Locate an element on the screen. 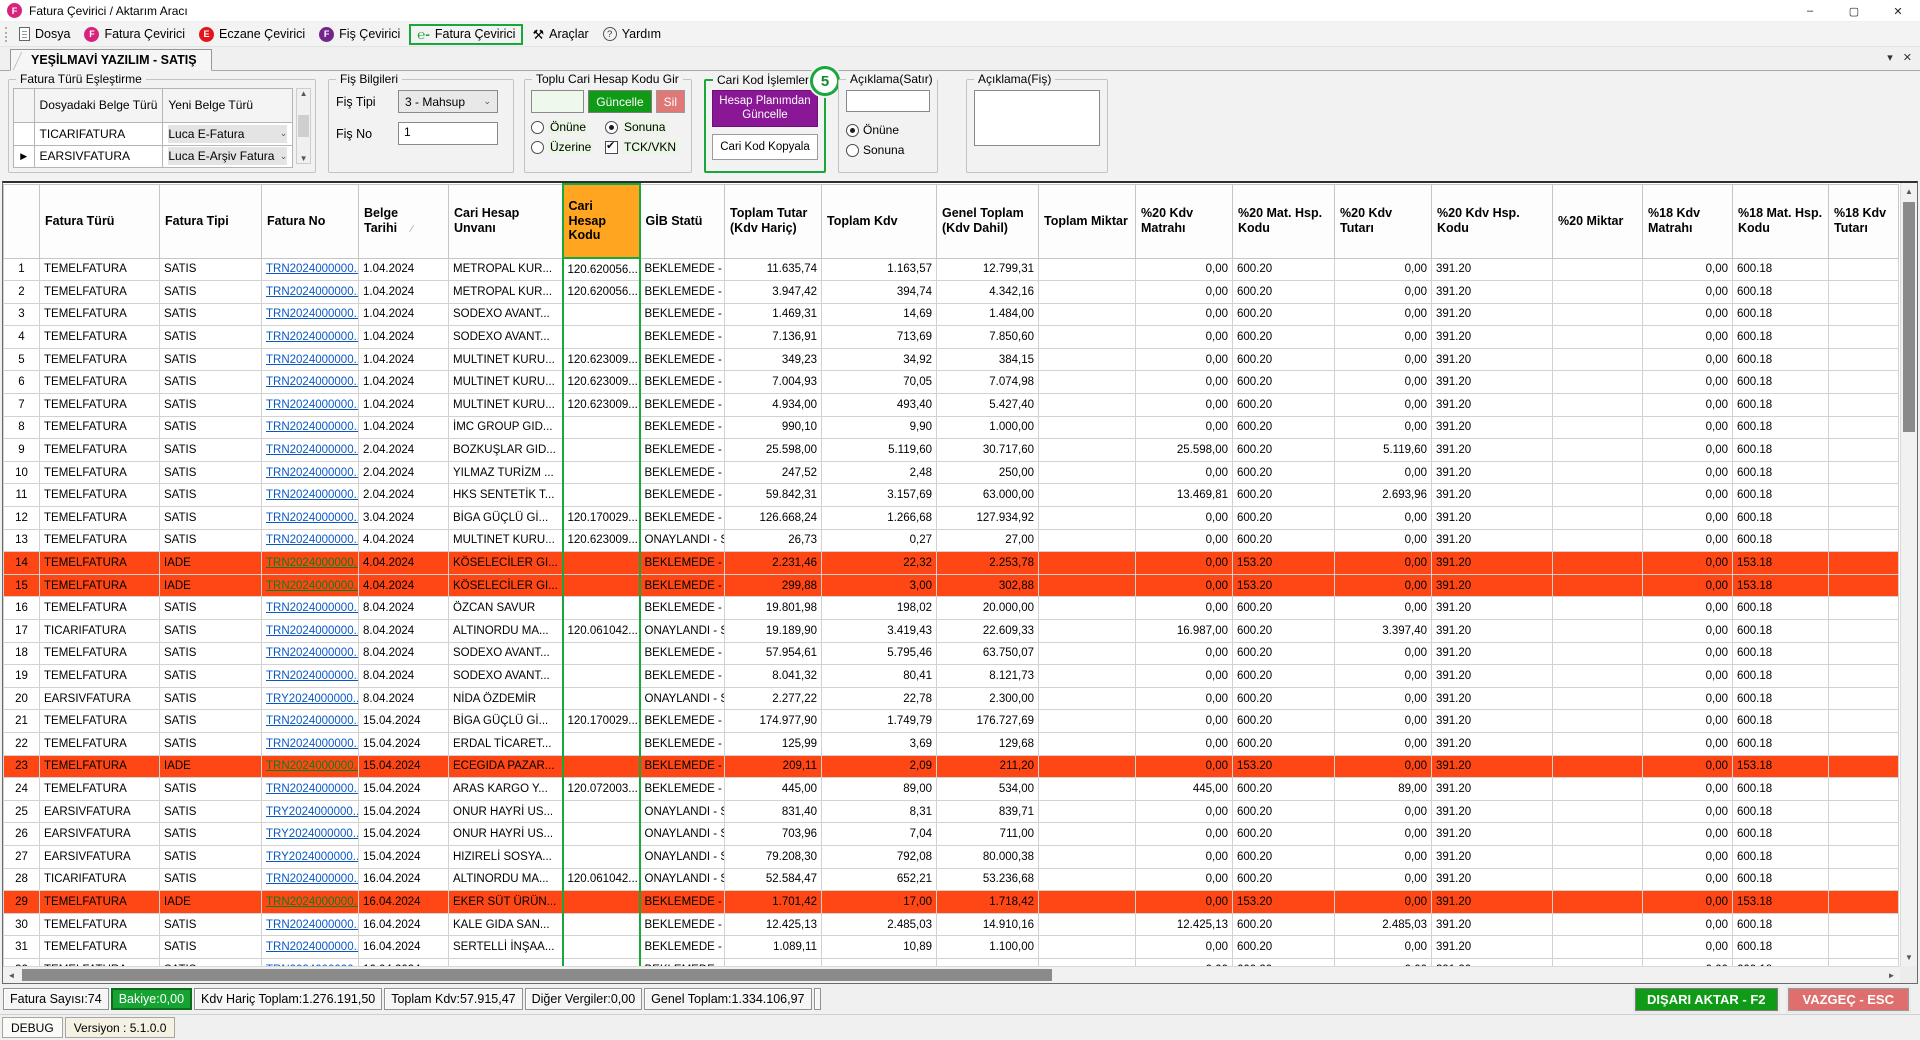  column-header: Cari Hesap Unvanı is located at coordinates (505, 221).